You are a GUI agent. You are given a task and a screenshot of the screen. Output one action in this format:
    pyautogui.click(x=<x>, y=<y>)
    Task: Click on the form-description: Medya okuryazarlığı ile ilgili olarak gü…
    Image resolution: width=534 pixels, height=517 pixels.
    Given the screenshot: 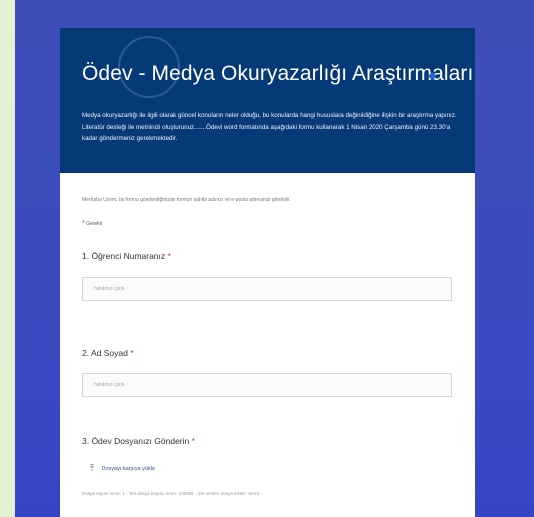 What is the action you would take?
    pyautogui.click(x=269, y=127)
    